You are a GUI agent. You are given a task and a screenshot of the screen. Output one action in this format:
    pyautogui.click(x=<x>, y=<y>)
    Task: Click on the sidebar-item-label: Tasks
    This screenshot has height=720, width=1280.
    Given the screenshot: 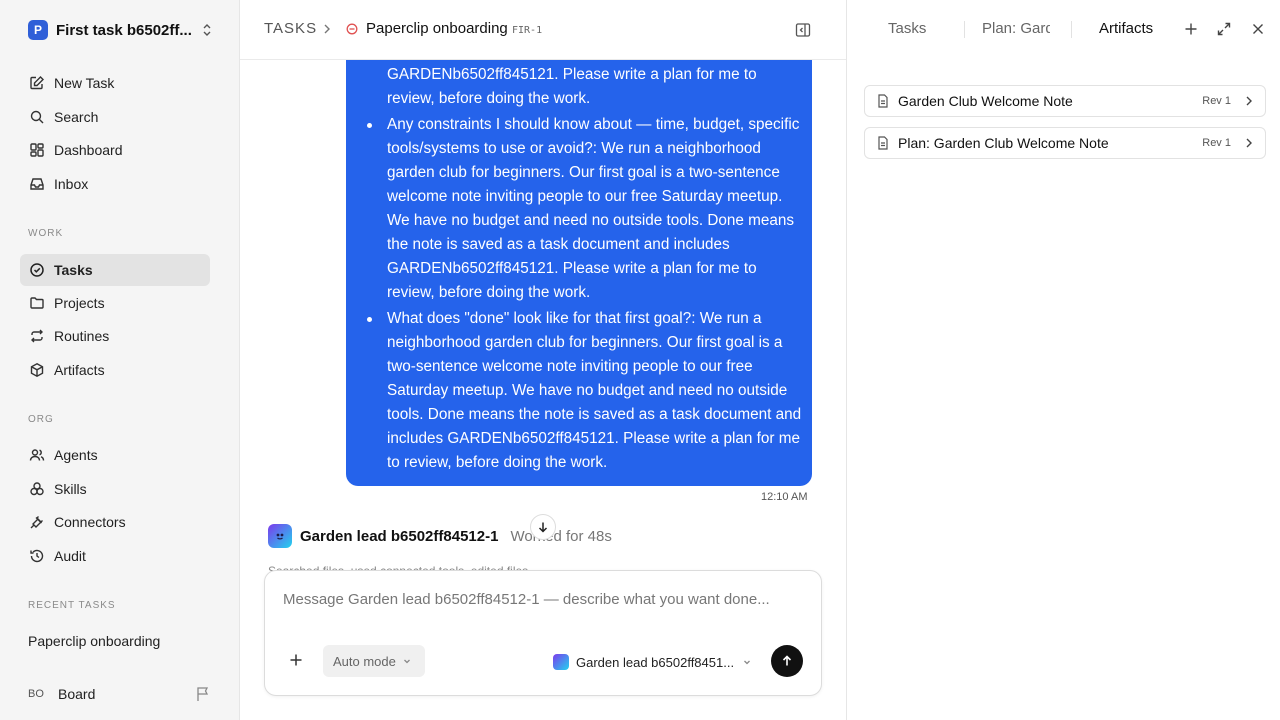 What is the action you would take?
    pyautogui.click(x=73, y=270)
    